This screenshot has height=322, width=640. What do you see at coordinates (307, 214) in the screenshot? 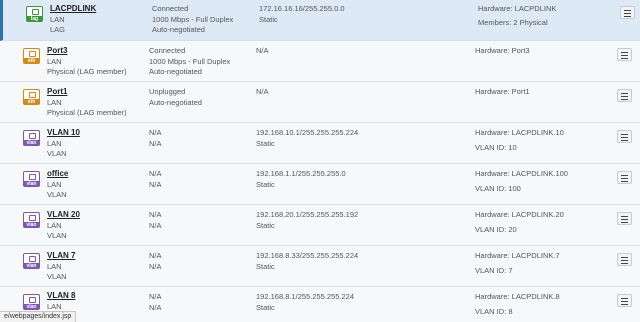
I see `ip-address: 192.168.20.1/255.255.255.192` at bounding box center [307, 214].